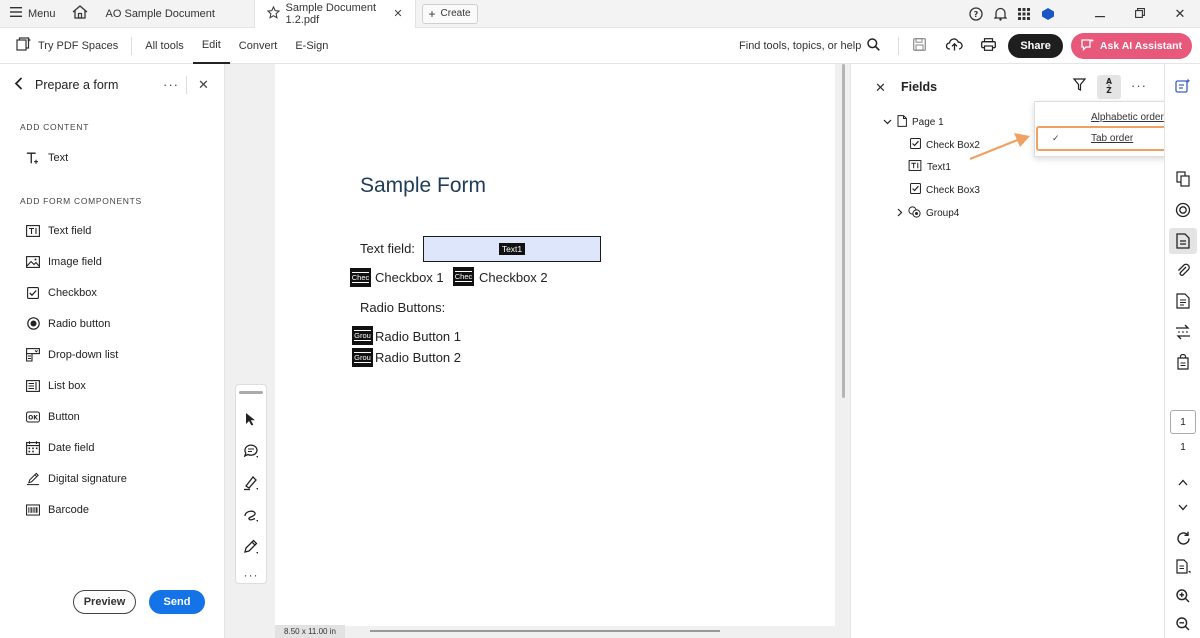  What do you see at coordinates (843, 231) in the screenshot?
I see `vertical-scrollbar` at bounding box center [843, 231].